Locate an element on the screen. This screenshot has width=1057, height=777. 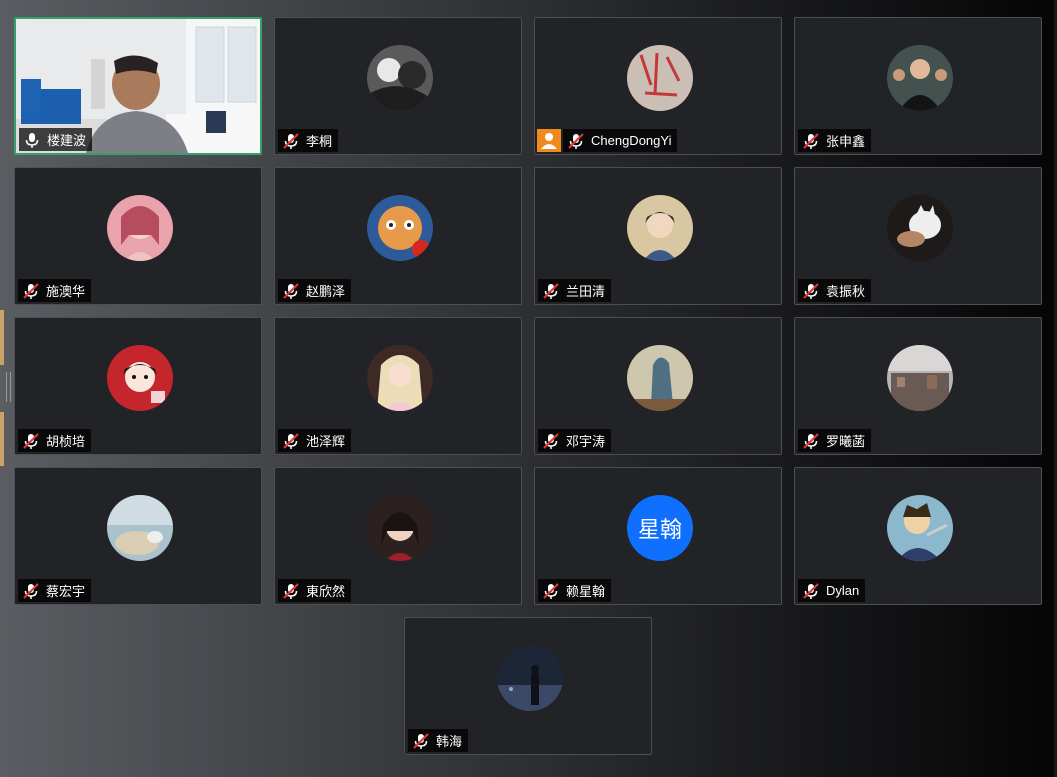
participant-name: ChengDongYi is located at coordinates (631, 140).